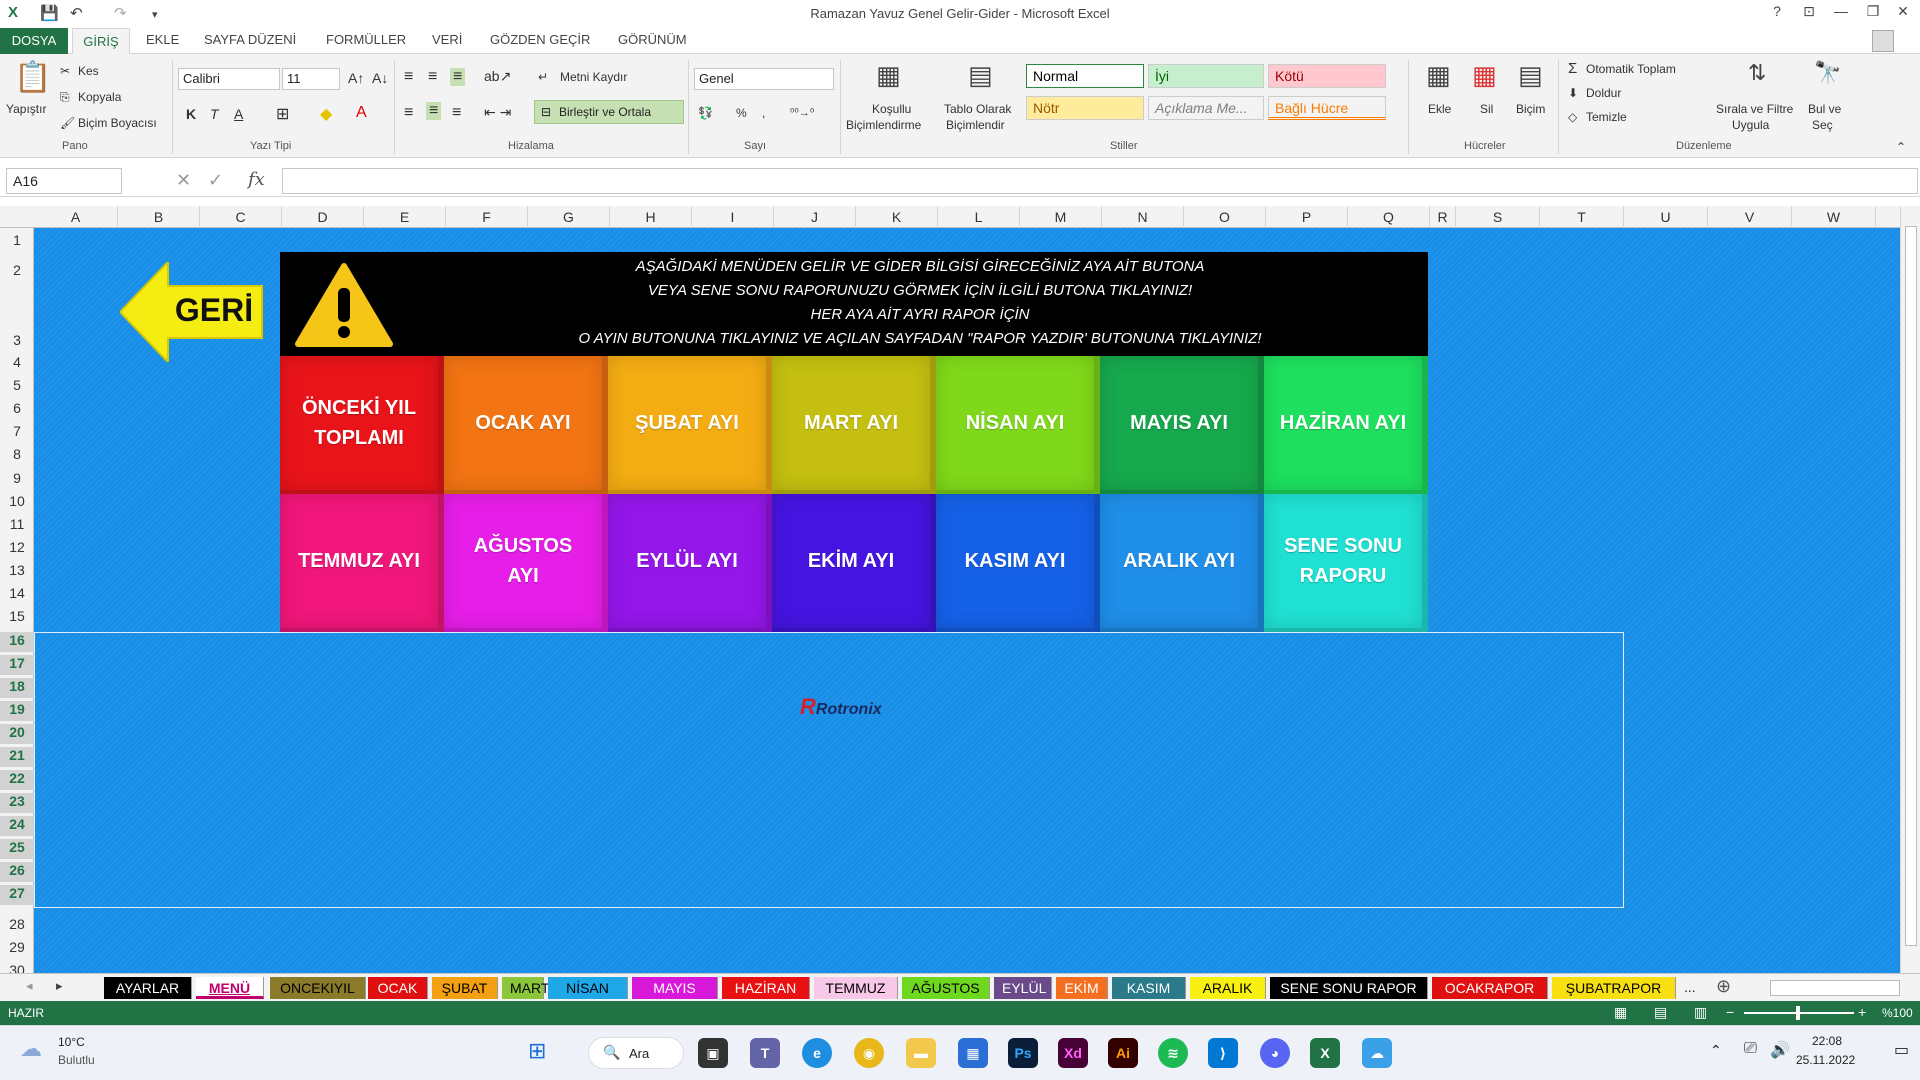 This screenshot has height=1080, width=1920. I want to click on weather-icon: ☁, so click(31, 1049).